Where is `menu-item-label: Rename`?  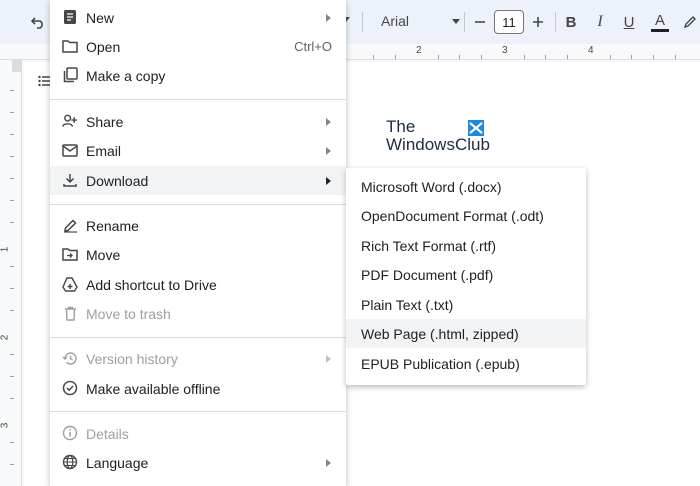
menu-item-label: Rename is located at coordinates (112, 225).